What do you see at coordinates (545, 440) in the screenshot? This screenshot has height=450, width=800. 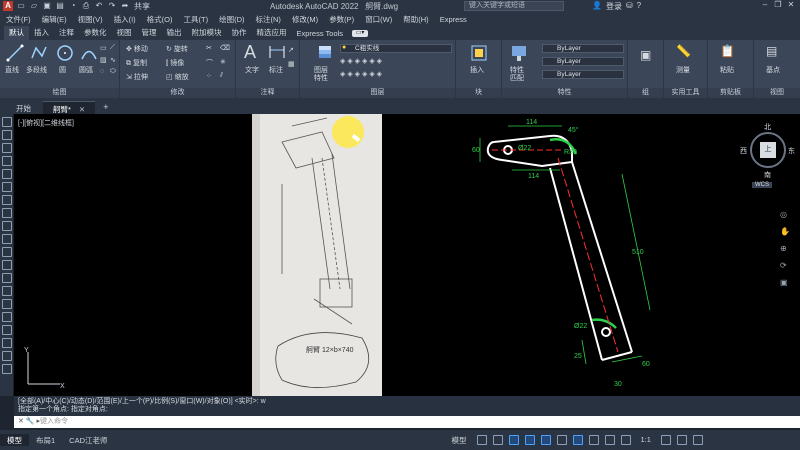 I see `osnap-icon` at bounding box center [545, 440].